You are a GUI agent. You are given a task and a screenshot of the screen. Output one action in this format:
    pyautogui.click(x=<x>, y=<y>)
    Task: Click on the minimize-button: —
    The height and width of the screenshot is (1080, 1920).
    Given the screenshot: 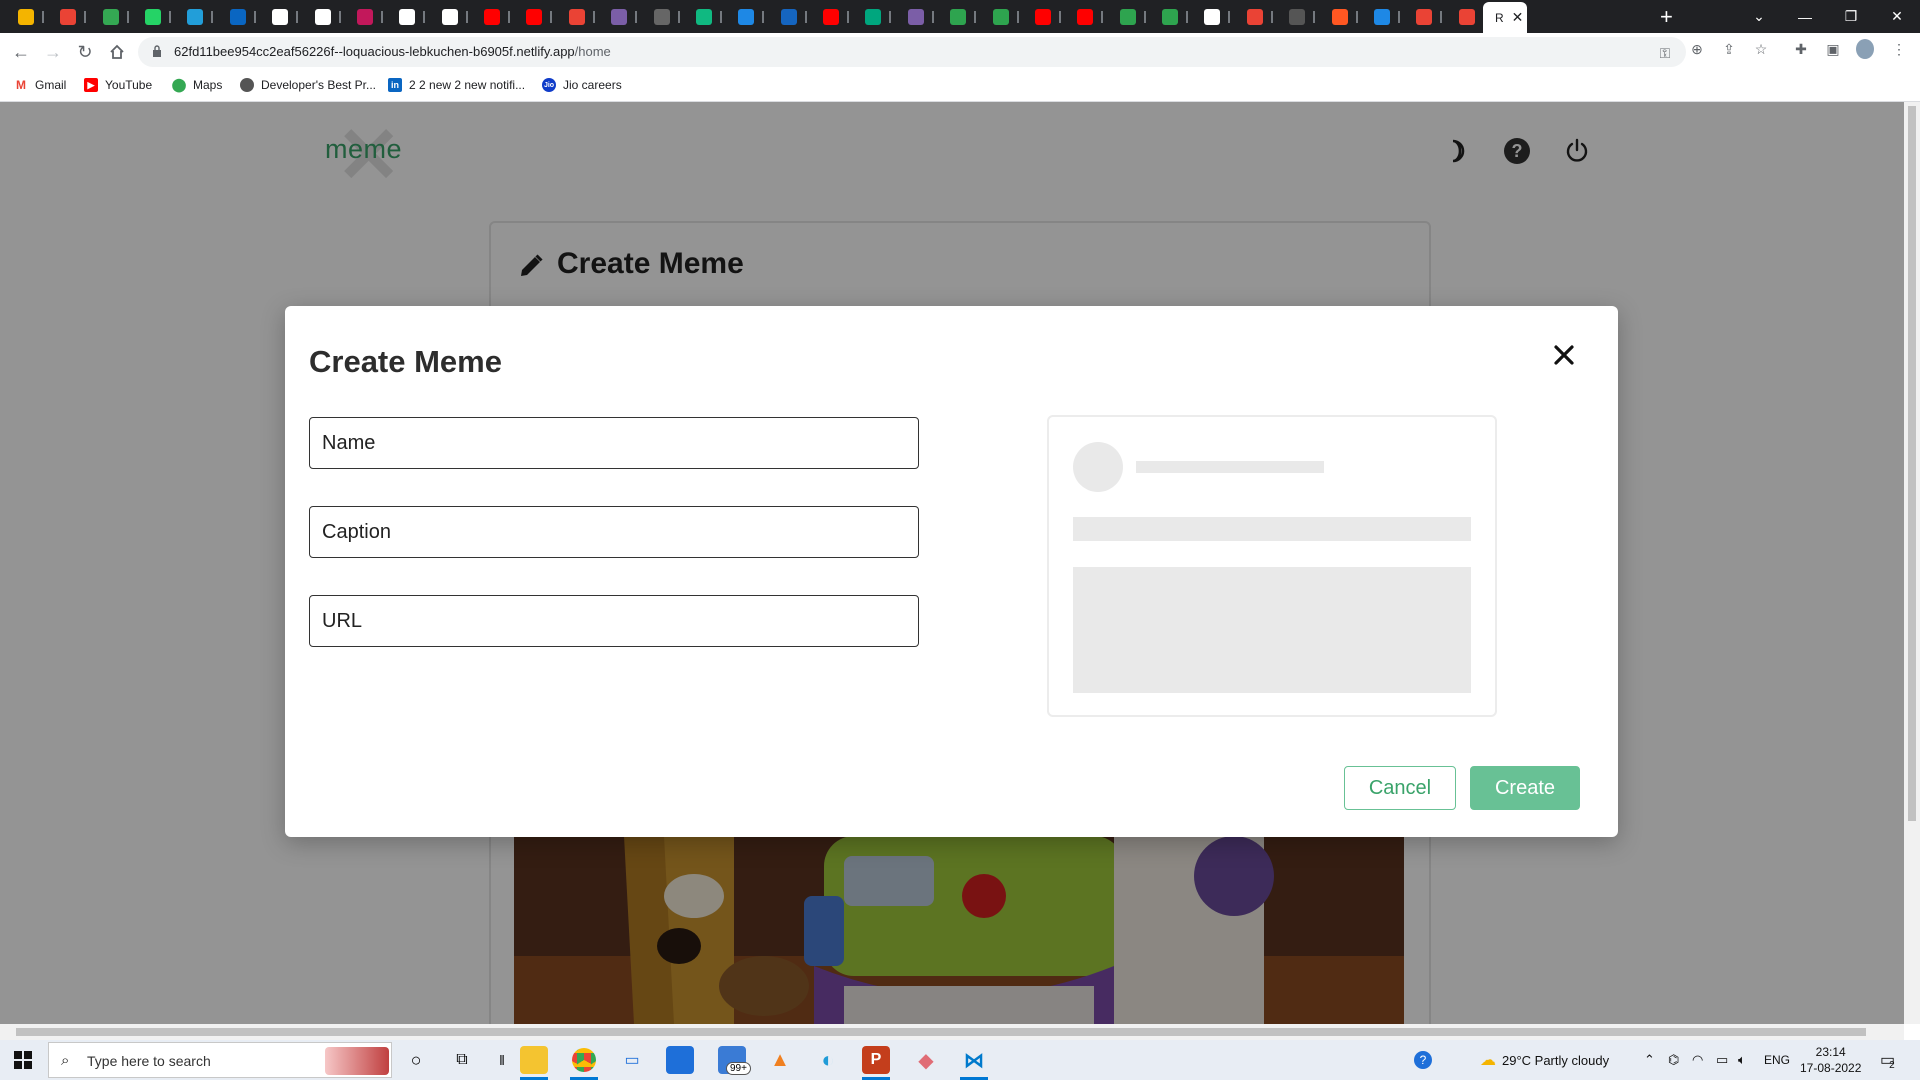 What is the action you would take?
    pyautogui.click(x=1805, y=16)
    